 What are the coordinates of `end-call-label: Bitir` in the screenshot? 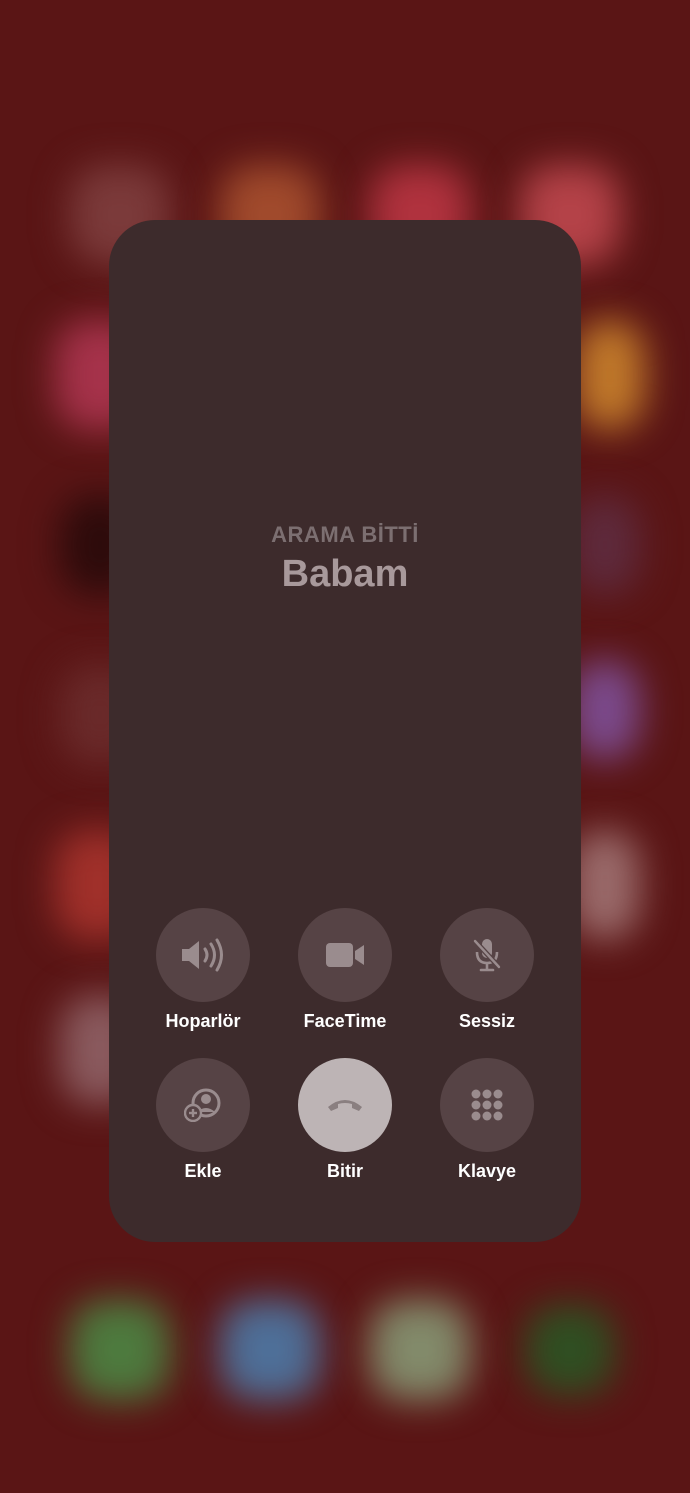 It's located at (345, 1171).